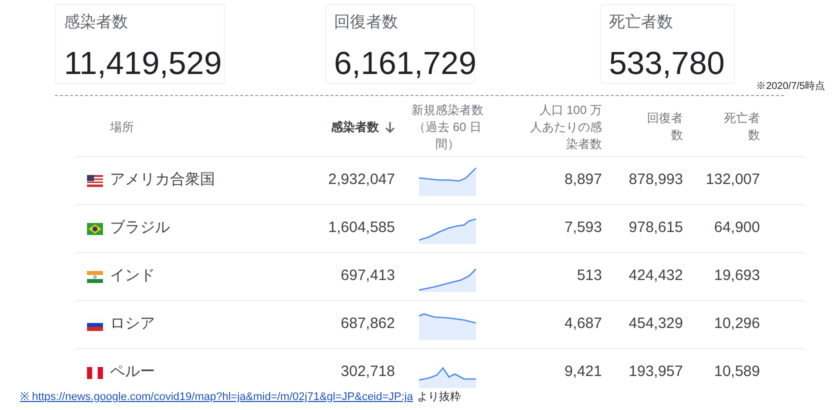 The height and width of the screenshot is (410, 839). What do you see at coordinates (582, 228) in the screenshot?
I see `table-cell-text: 7,593` at bounding box center [582, 228].